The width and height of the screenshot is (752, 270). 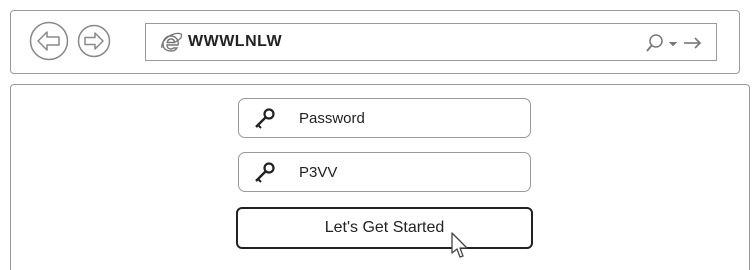 I want to click on address-text: WWWLNLW, so click(x=235, y=42).